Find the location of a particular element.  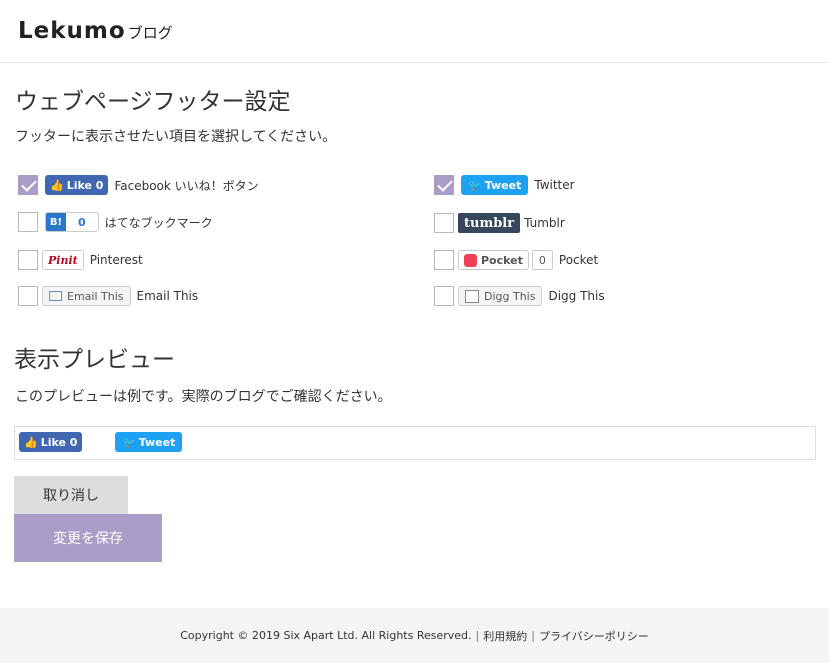

preview-title: 表示プレビュー is located at coordinates (94, 360).